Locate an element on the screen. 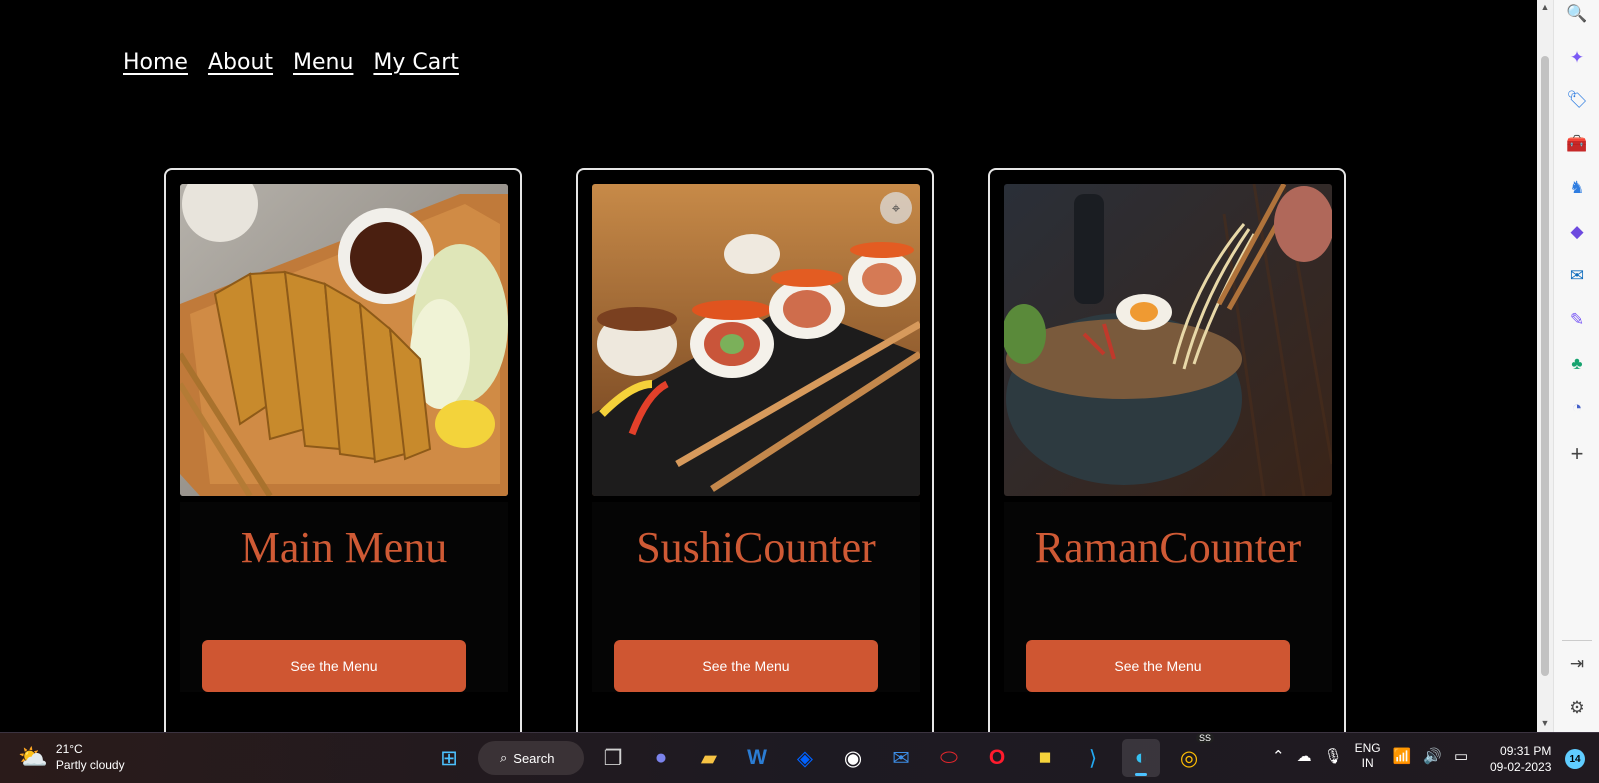 The height and width of the screenshot is (783, 1599). volume-icon: 🔊 is located at coordinates (1432, 756).